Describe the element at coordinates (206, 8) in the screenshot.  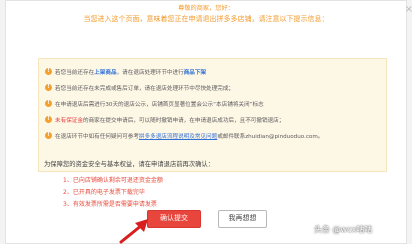
I see `greeting-text: 尊敬的商家，您好：` at that location.